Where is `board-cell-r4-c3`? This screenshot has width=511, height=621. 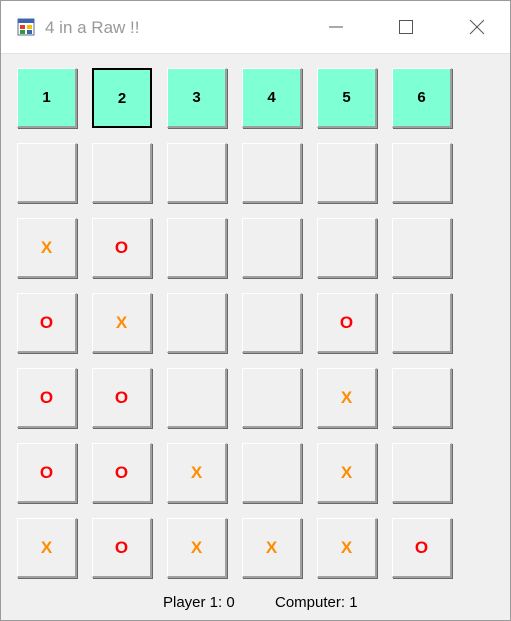
board-cell-r4-c3 is located at coordinates (197, 398).